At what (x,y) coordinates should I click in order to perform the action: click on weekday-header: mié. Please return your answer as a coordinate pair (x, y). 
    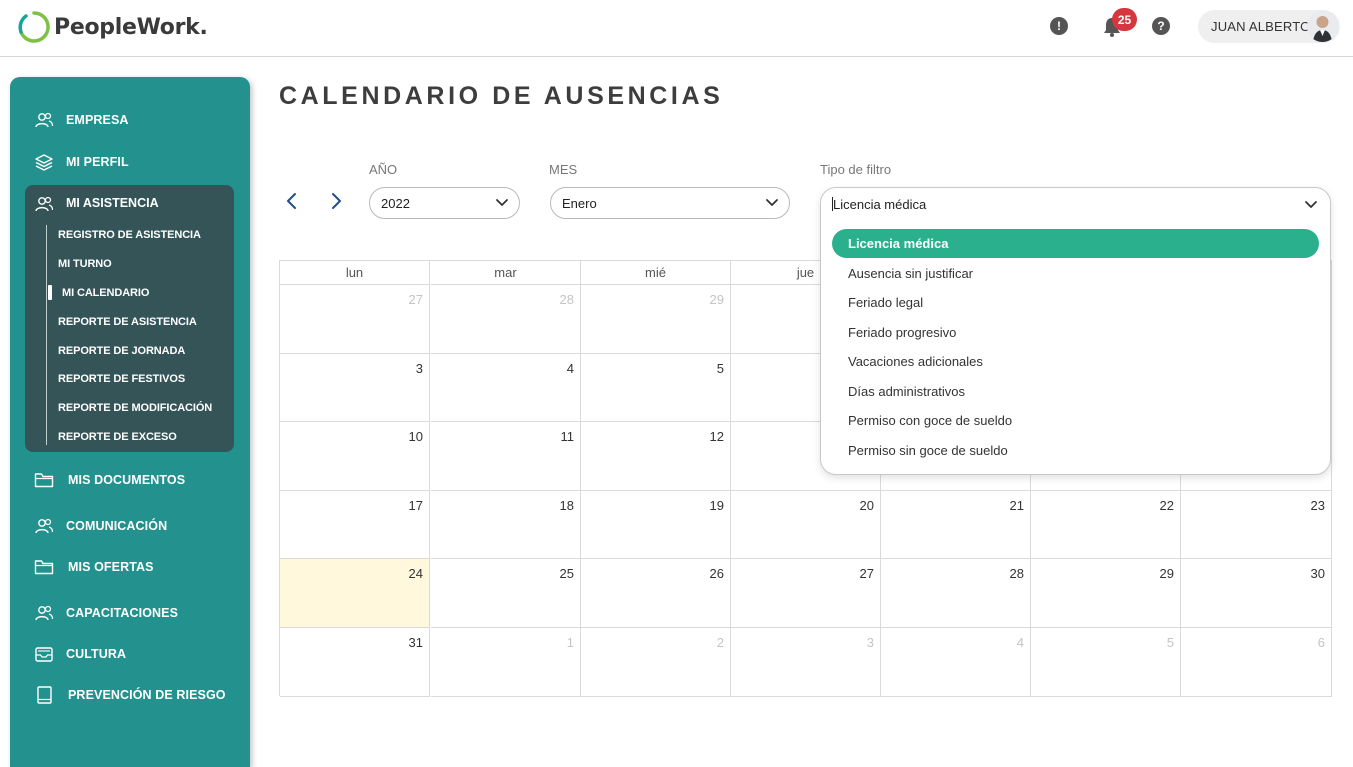
    Looking at the image, I should click on (656, 273).